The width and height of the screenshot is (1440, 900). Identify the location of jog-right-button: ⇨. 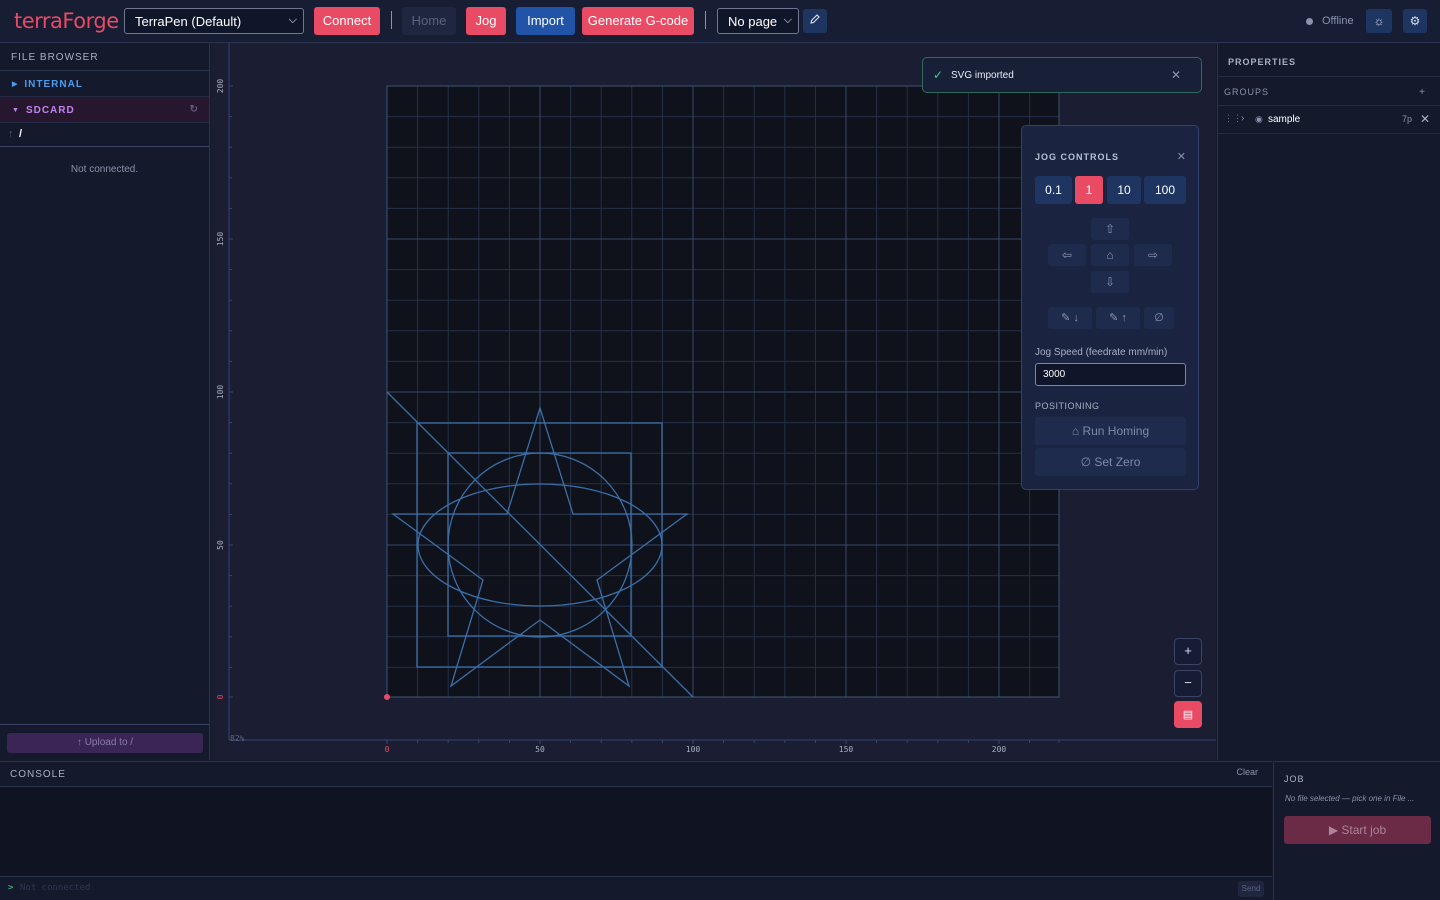
(1153, 255).